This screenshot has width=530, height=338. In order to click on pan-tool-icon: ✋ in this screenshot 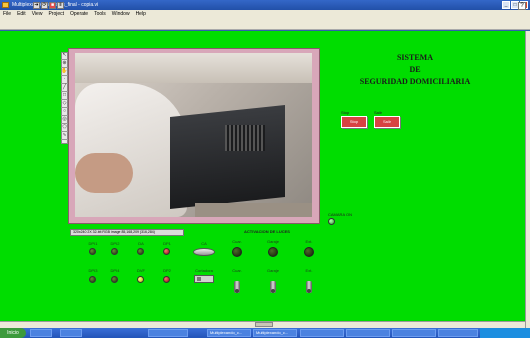, I will do `click(64, 72)`.